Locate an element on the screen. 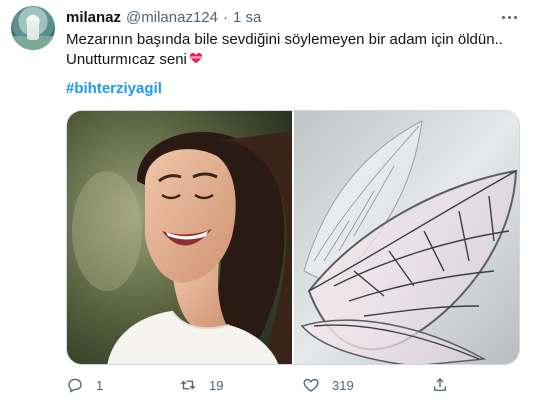  tweet-text-line-2-wrap: Unutturmıcaz seni is located at coordinates (291, 60).